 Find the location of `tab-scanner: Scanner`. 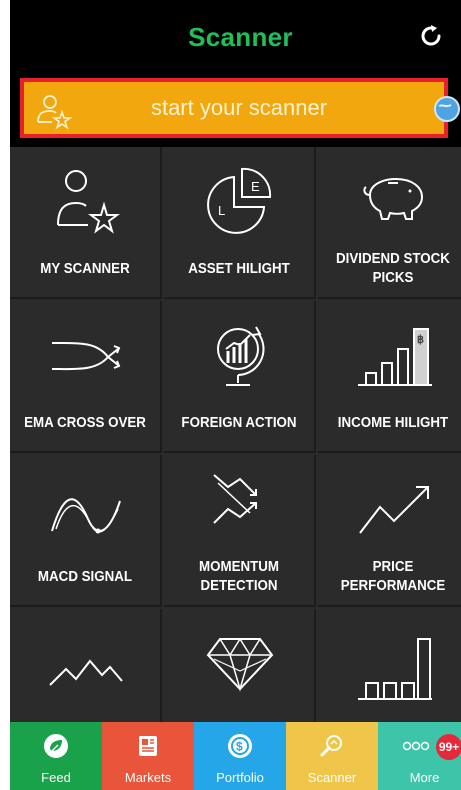

tab-scanner: Scanner is located at coordinates (332, 756).